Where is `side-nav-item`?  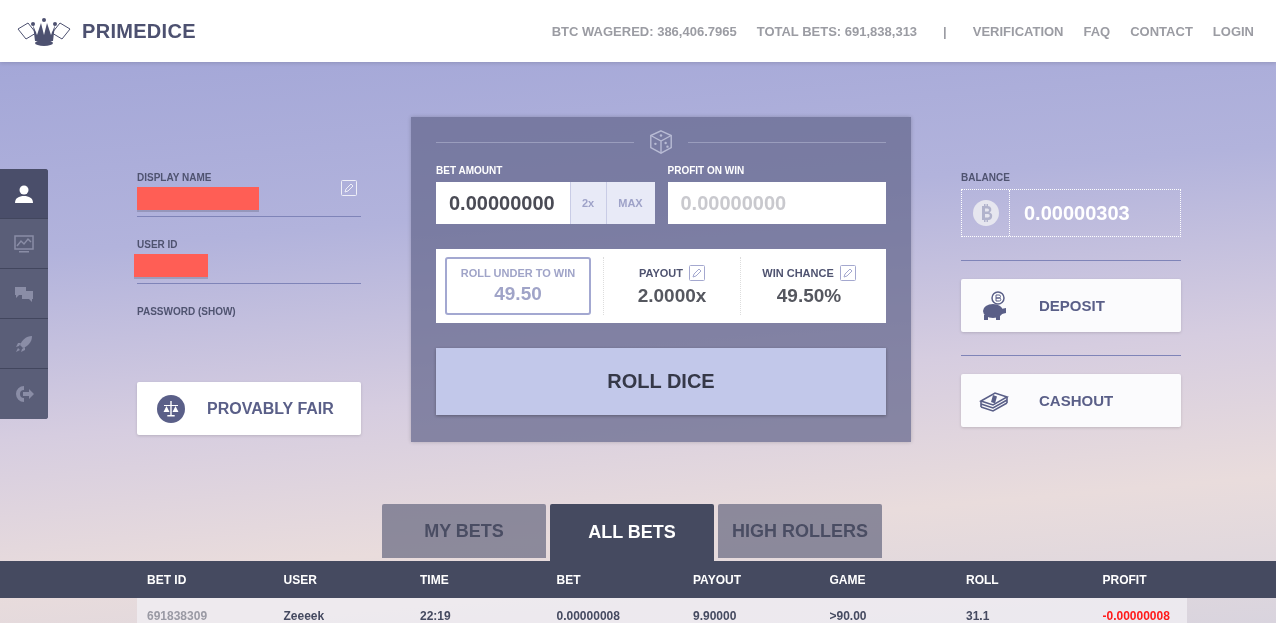
side-nav-item is located at coordinates (24, 194).